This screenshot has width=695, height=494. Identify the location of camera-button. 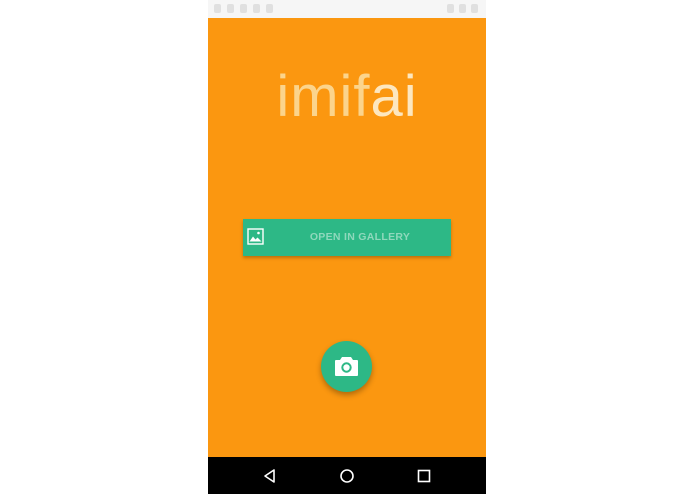
(346, 366).